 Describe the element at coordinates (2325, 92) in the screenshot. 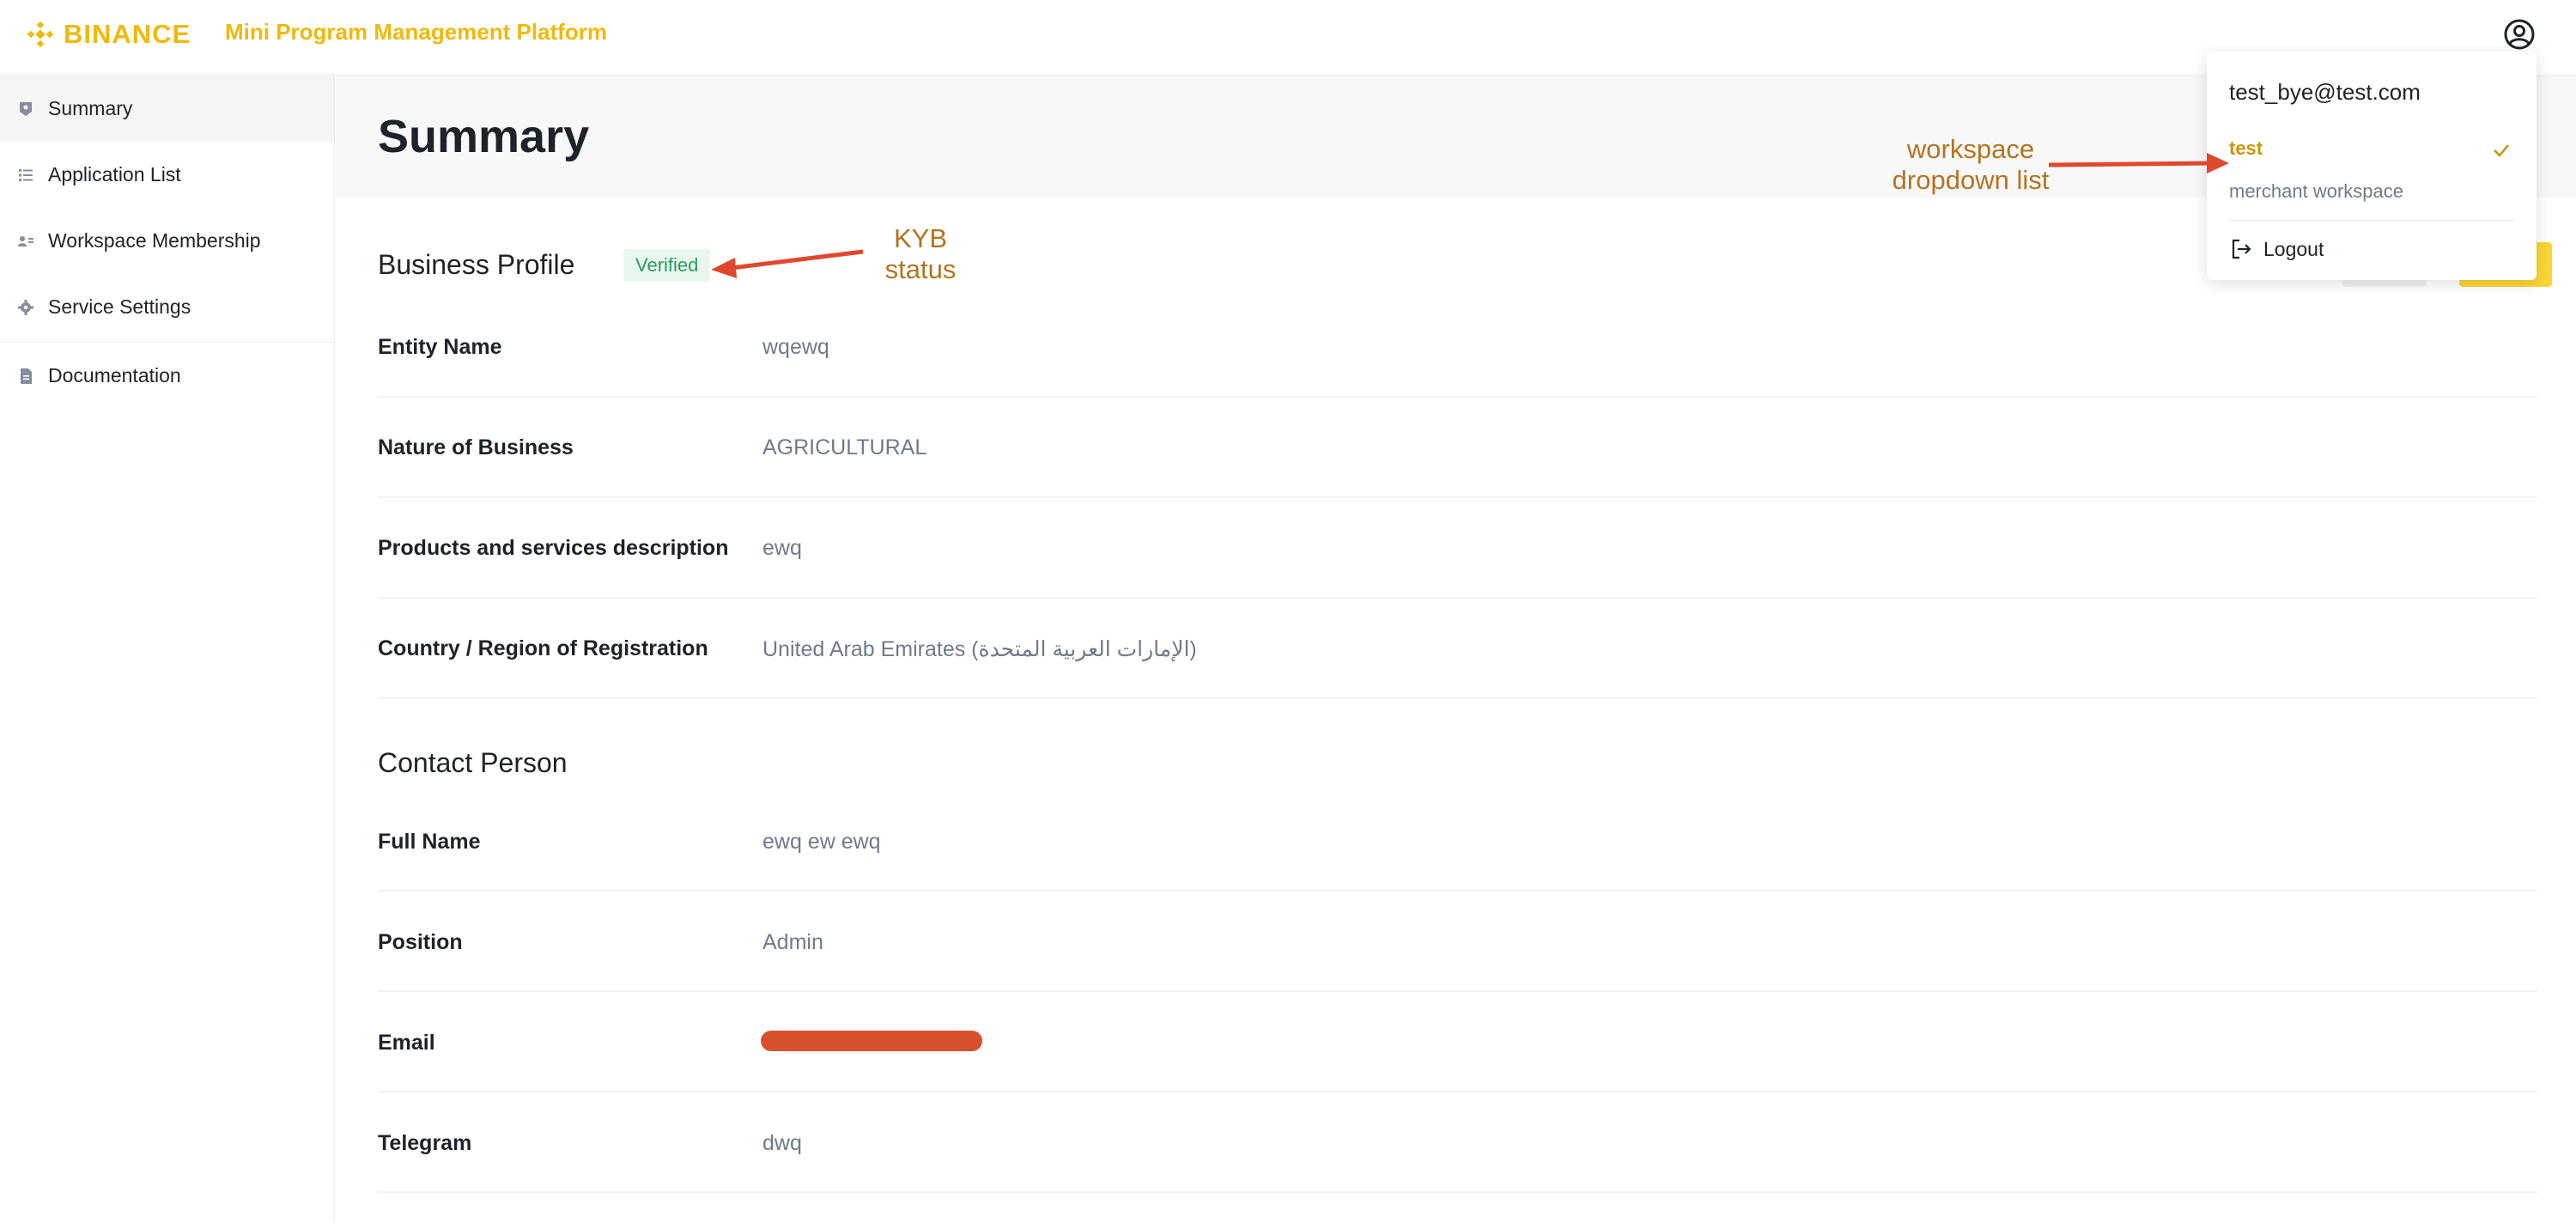

I see `account-email: test_bye@test.com` at that location.